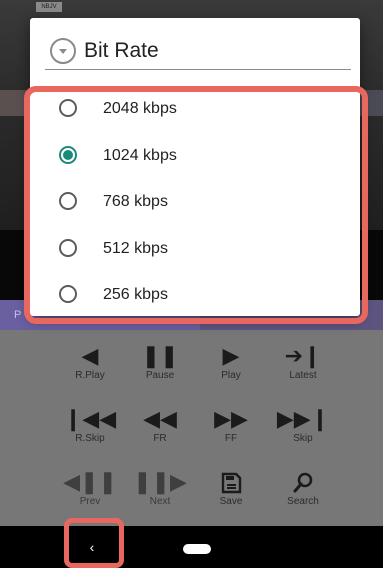  I want to click on rskip-button: ❙◀◀ R.Skip, so click(90, 429).